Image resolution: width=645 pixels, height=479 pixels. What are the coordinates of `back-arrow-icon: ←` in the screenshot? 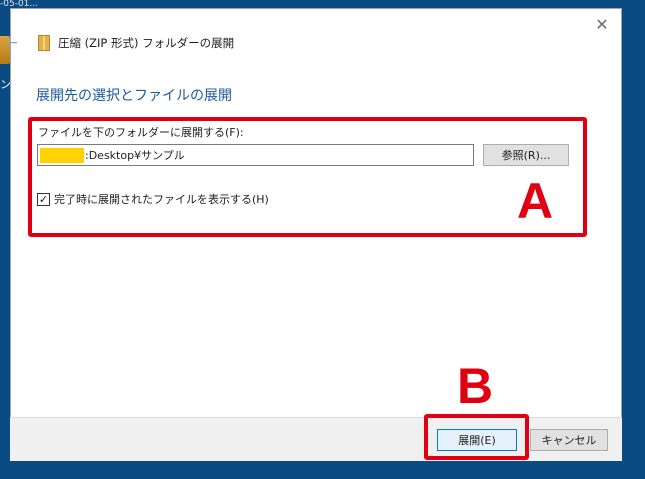 It's located at (15, 43).